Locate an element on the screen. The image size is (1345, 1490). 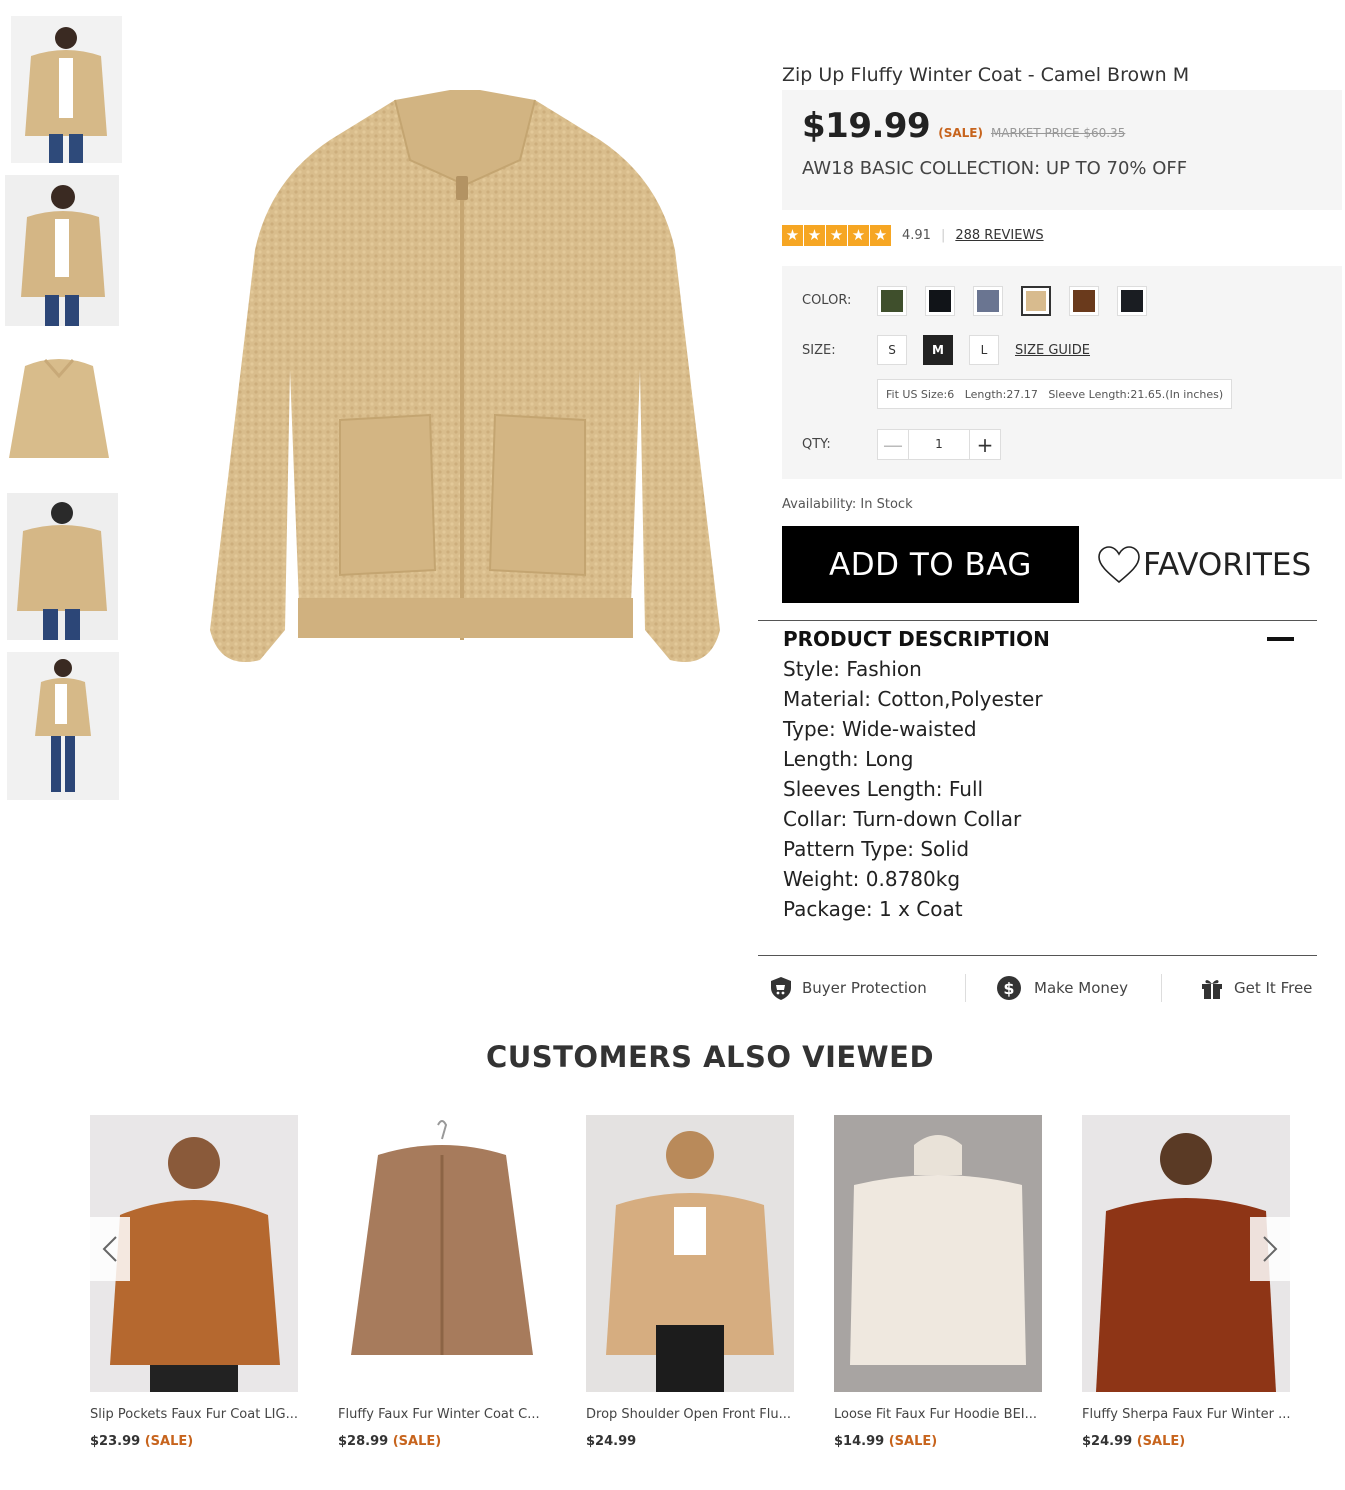
qty-increase-button: + is located at coordinates (985, 444).